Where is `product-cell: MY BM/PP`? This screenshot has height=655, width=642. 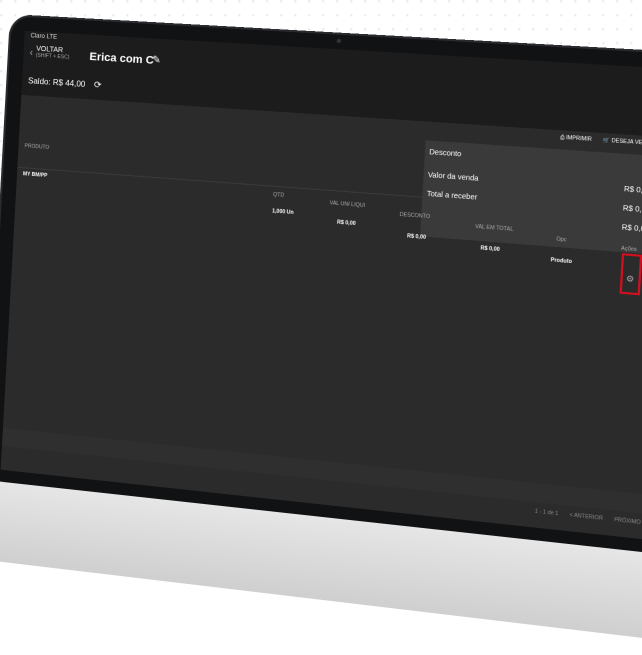
product-cell: MY BM/PP is located at coordinates (35, 175).